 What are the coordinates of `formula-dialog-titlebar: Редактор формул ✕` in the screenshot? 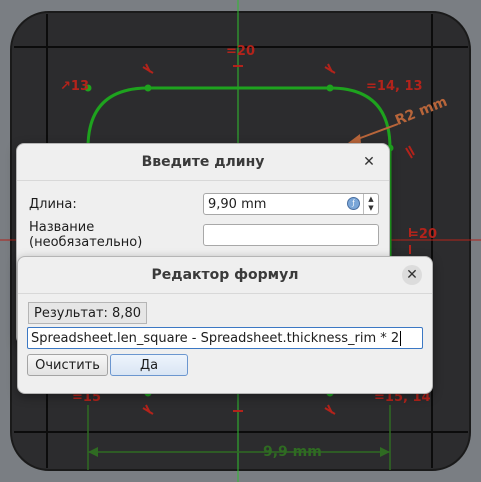 It's located at (225, 275).